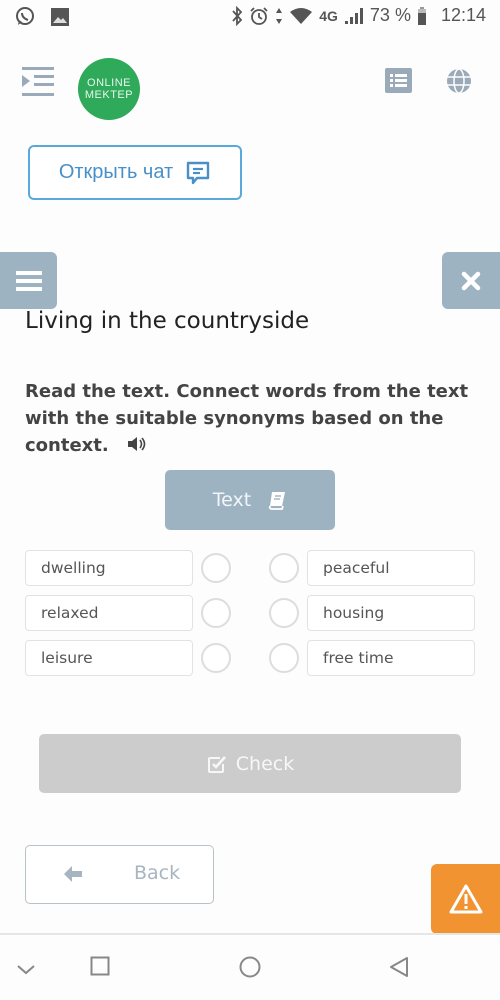  I want to click on right-word-label: housing, so click(354, 613).